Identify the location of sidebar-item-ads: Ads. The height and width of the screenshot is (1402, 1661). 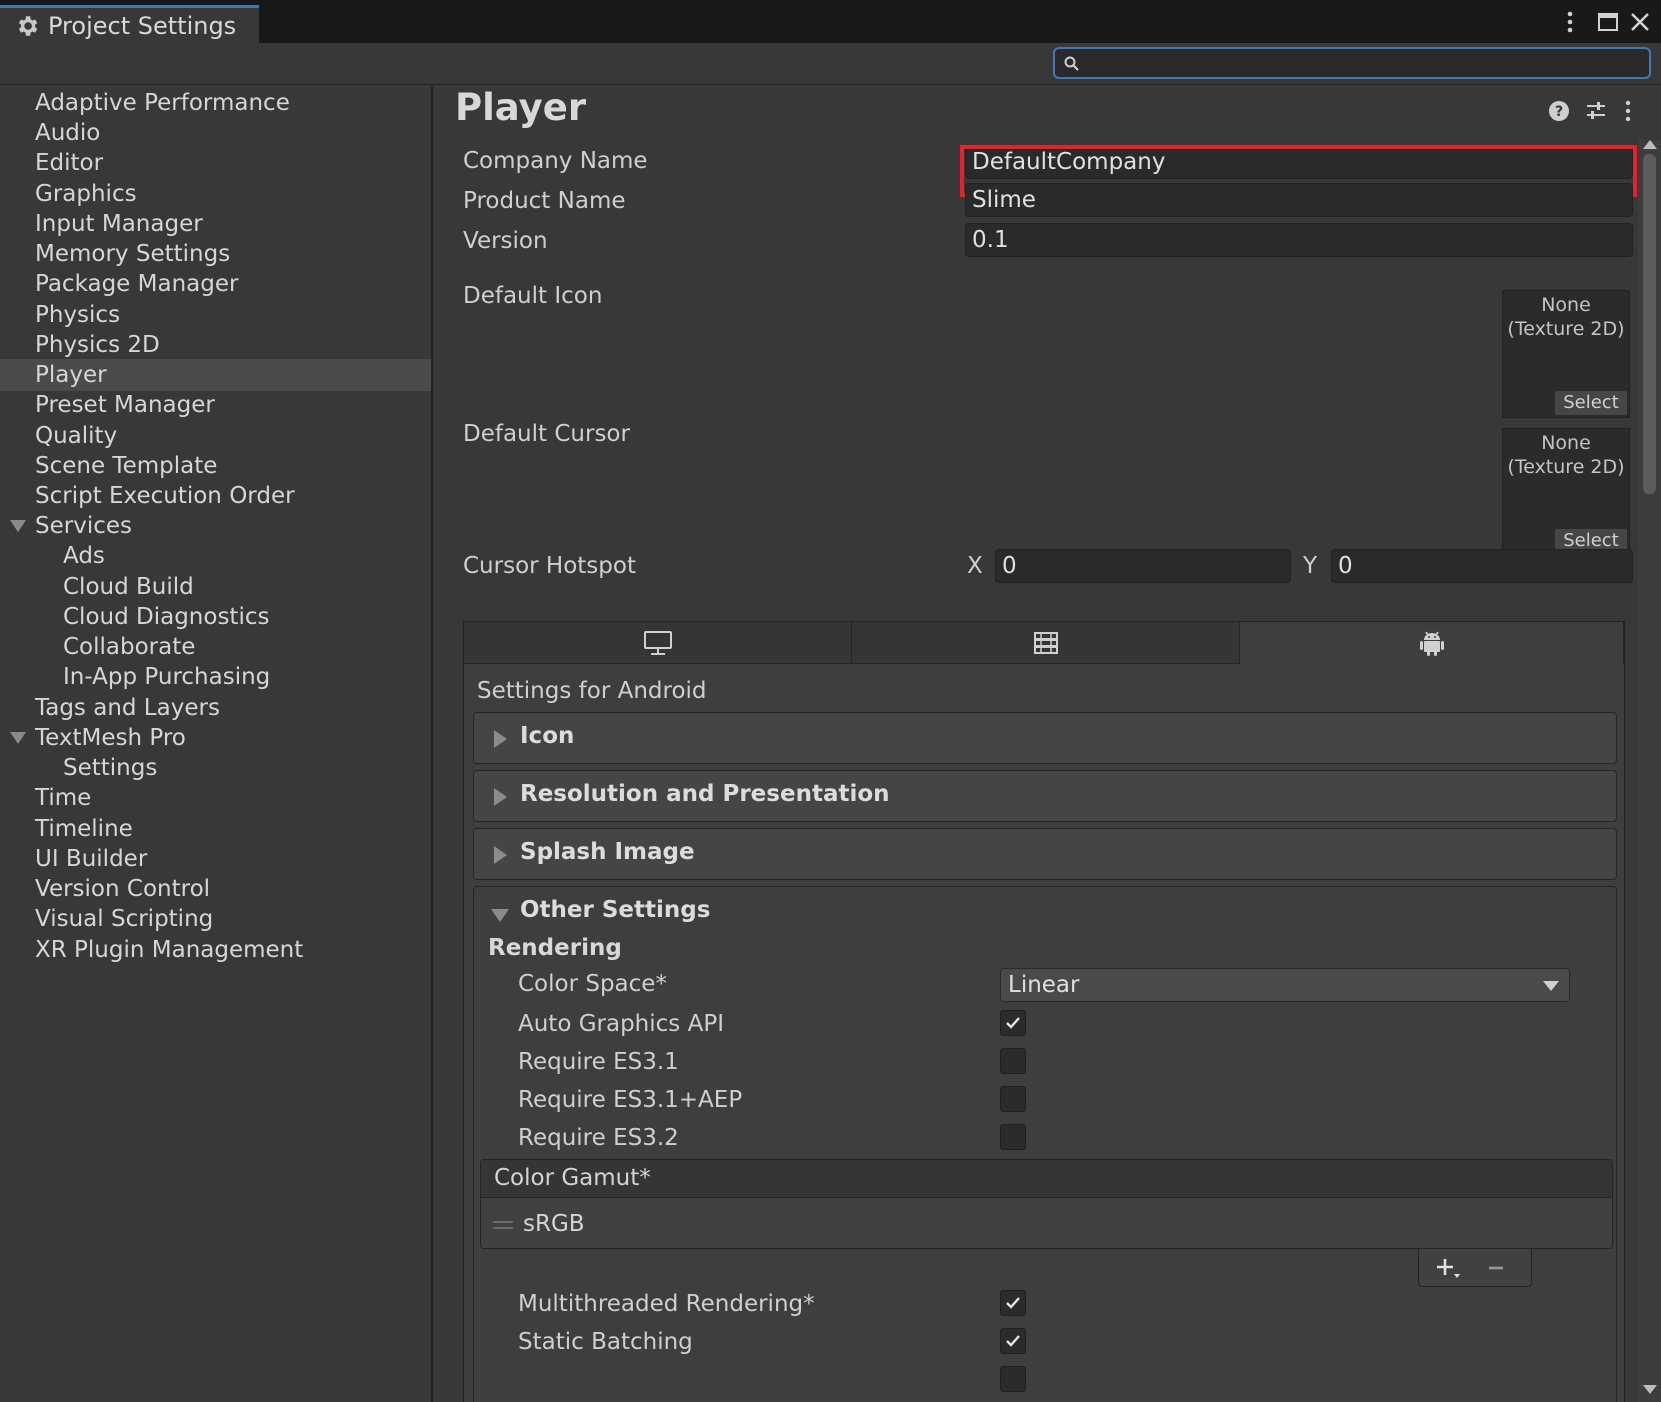
(215, 556).